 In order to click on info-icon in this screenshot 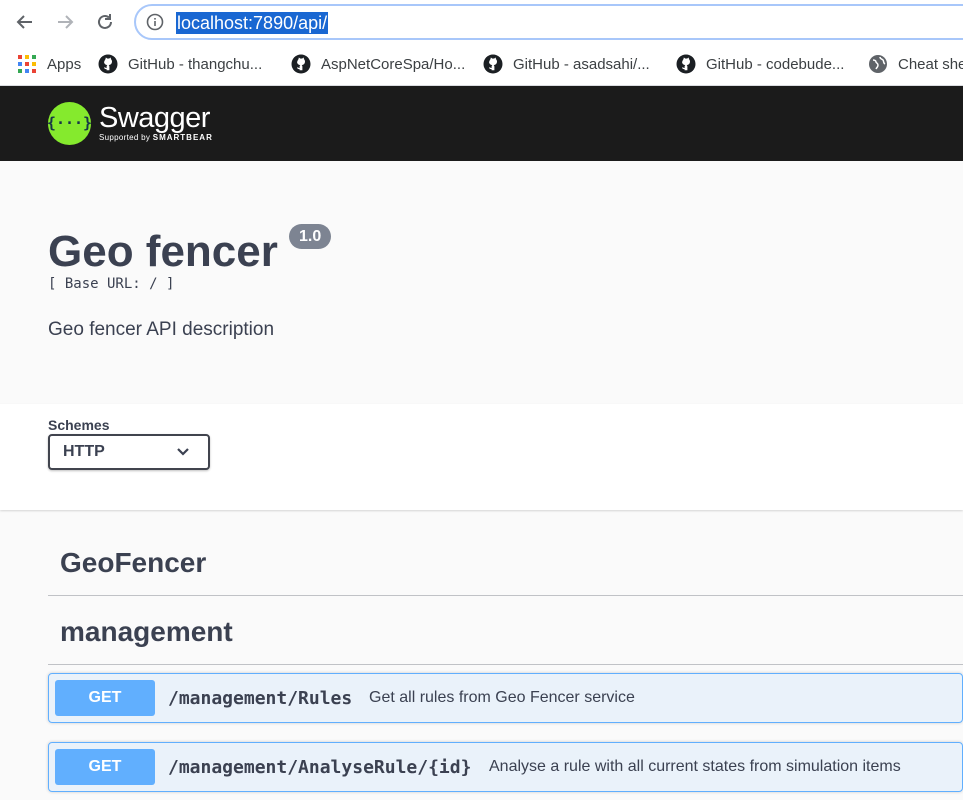, I will do `click(155, 22)`.